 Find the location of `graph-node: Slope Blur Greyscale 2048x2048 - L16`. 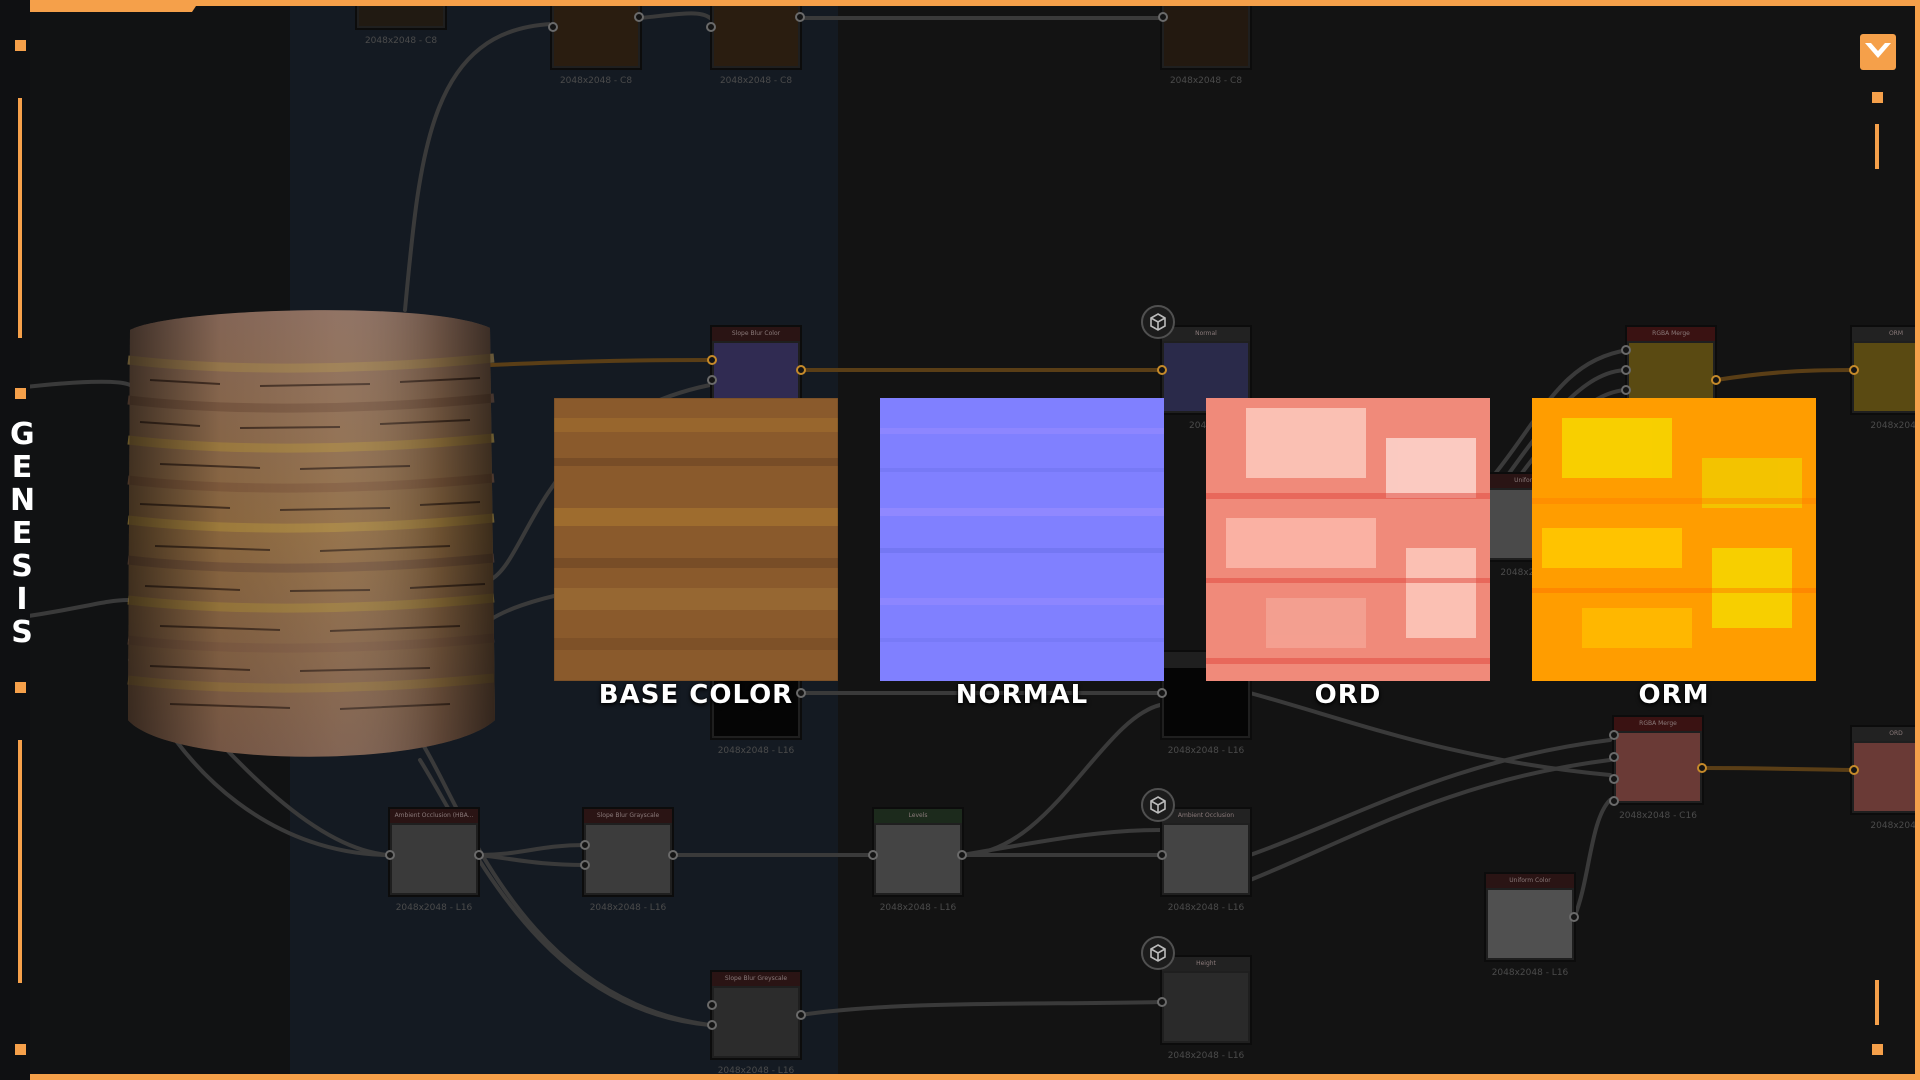

graph-node: Slope Blur Greyscale 2048x2048 - L16 is located at coordinates (756, 1023).